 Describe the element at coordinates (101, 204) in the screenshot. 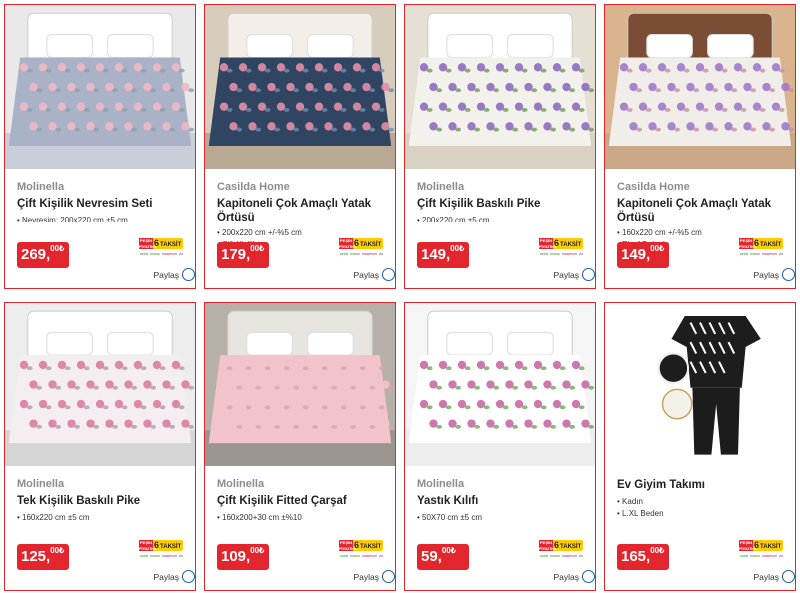

I see `product-title: Çift Kişilik Nevresim Seti` at that location.